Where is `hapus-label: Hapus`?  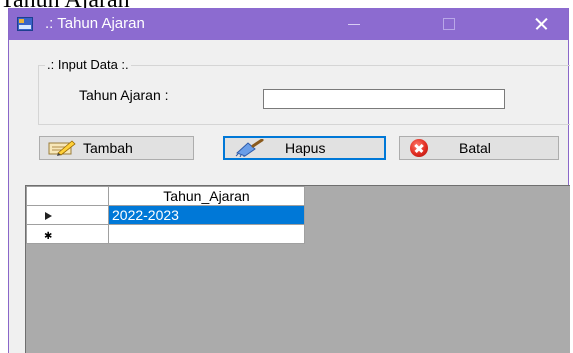
hapus-label: Hapus is located at coordinates (305, 148).